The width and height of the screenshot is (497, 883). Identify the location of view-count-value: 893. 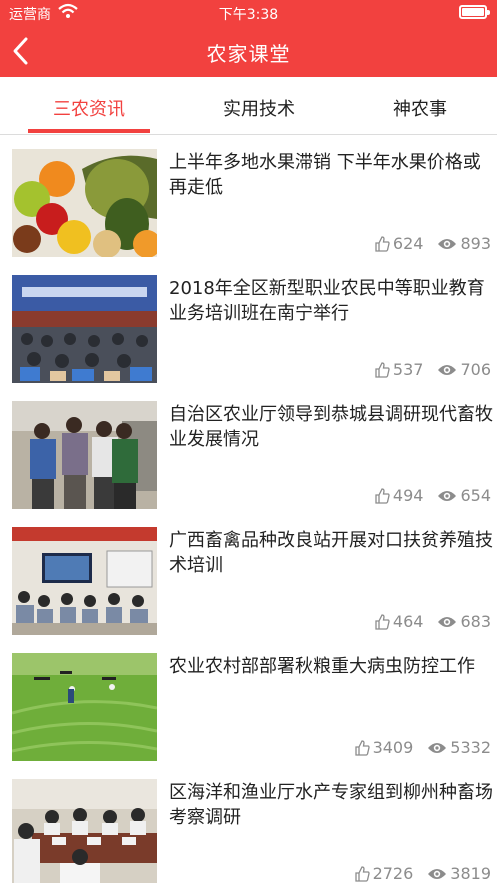
(475, 243).